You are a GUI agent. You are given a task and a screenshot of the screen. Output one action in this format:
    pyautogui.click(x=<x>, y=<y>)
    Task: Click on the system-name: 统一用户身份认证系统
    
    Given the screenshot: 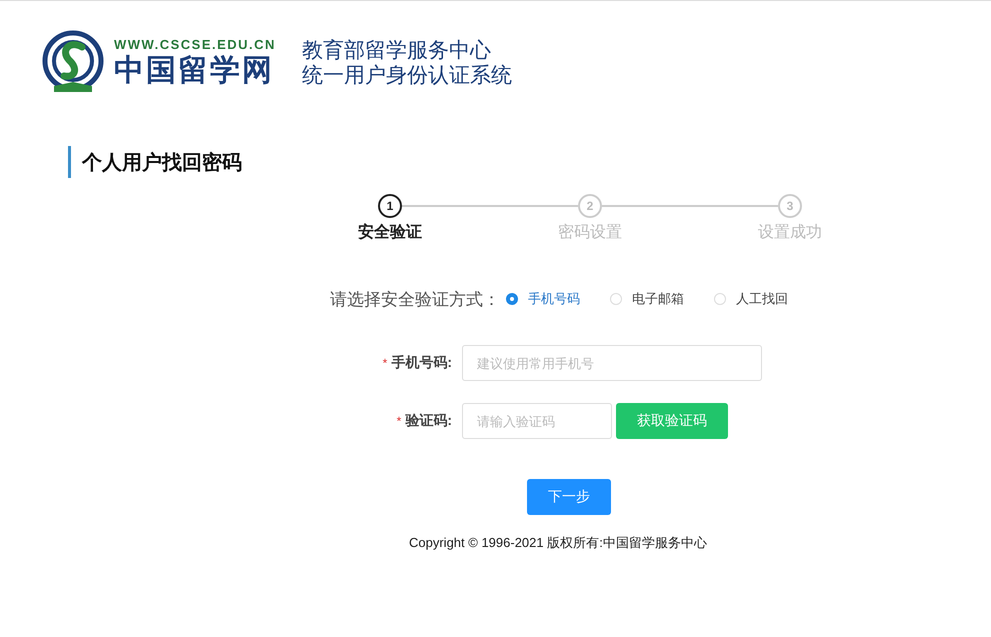 What is the action you would take?
    pyautogui.click(x=407, y=75)
    